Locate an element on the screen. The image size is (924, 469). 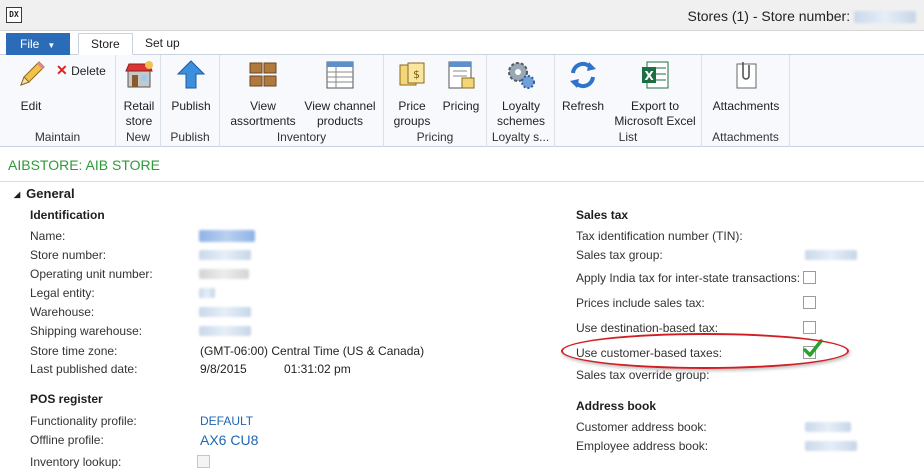
group-attachments: Attachments Attachments is located at coordinates (746, 101).